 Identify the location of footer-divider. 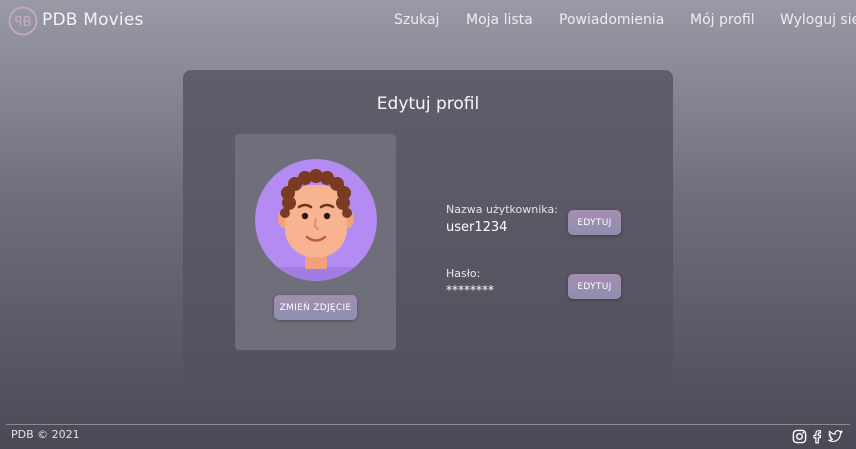
(428, 424).